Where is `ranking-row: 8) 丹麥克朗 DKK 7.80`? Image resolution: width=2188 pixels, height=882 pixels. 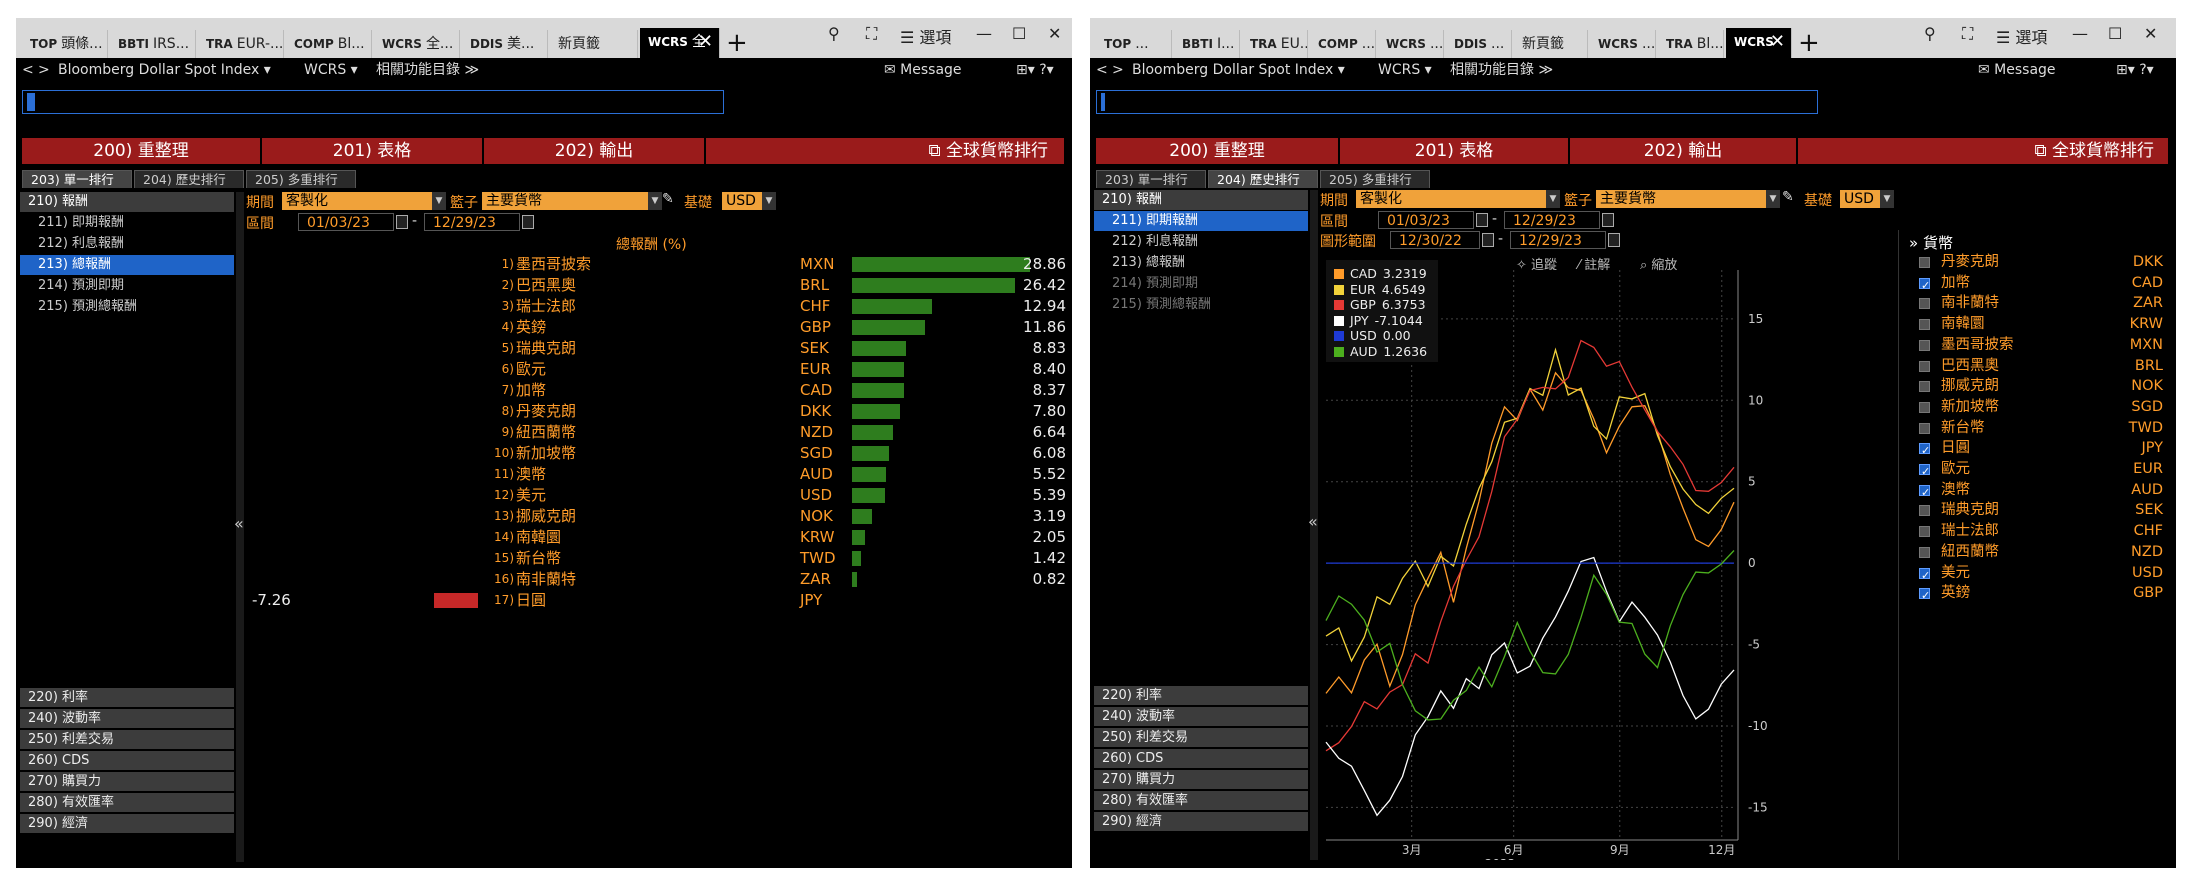 ranking-row: 8) 丹麥克朗 DKK 7.80 is located at coordinates (544, 411).